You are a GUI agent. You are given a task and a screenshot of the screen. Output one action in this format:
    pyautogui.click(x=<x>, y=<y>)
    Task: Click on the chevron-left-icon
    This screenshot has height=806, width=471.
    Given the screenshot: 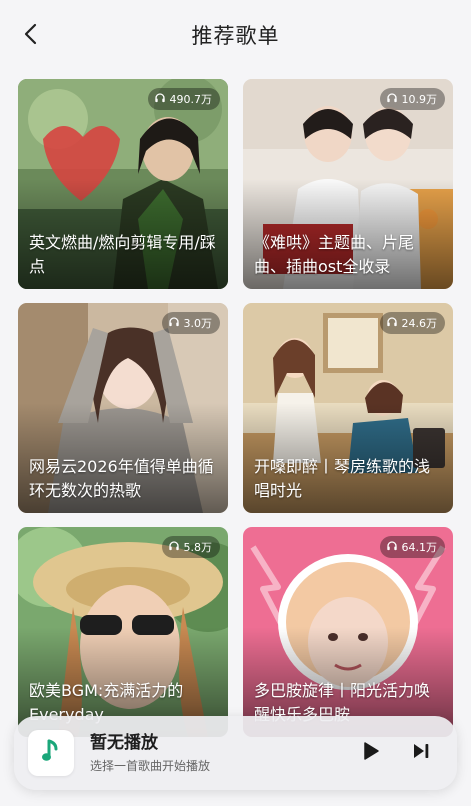 What is the action you would take?
    pyautogui.click(x=31, y=36)
    